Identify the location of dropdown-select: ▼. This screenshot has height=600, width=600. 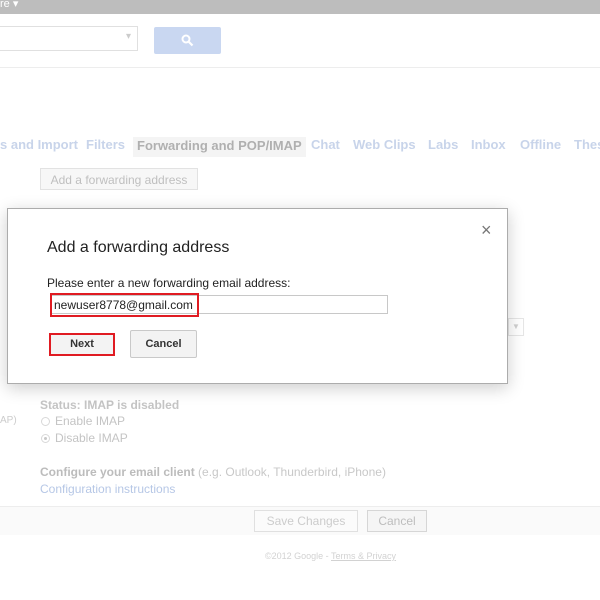
(516, 327).